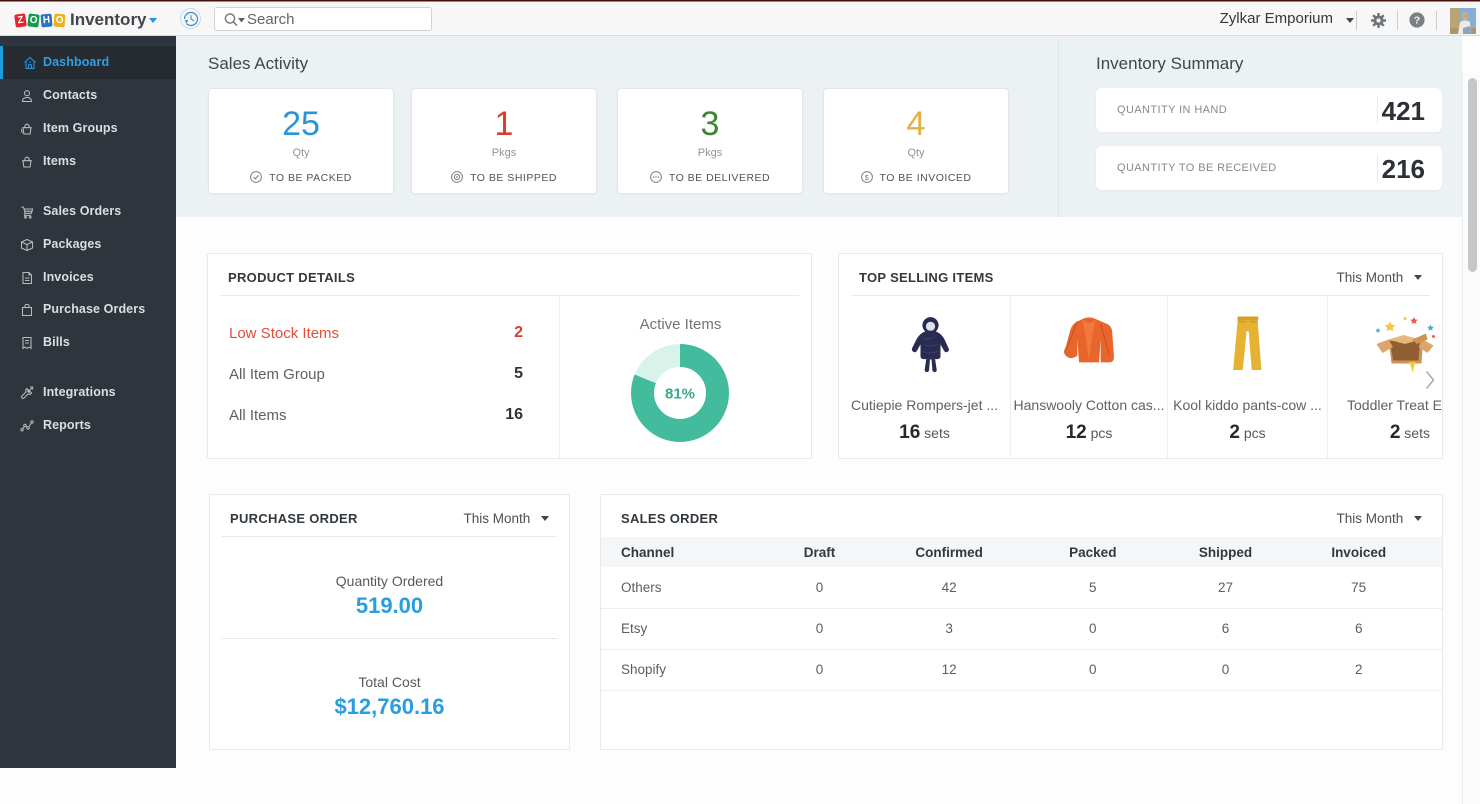 This screenshot has width=1480, height=804. I want to click on svg-text: 81%, so click(680, 394).